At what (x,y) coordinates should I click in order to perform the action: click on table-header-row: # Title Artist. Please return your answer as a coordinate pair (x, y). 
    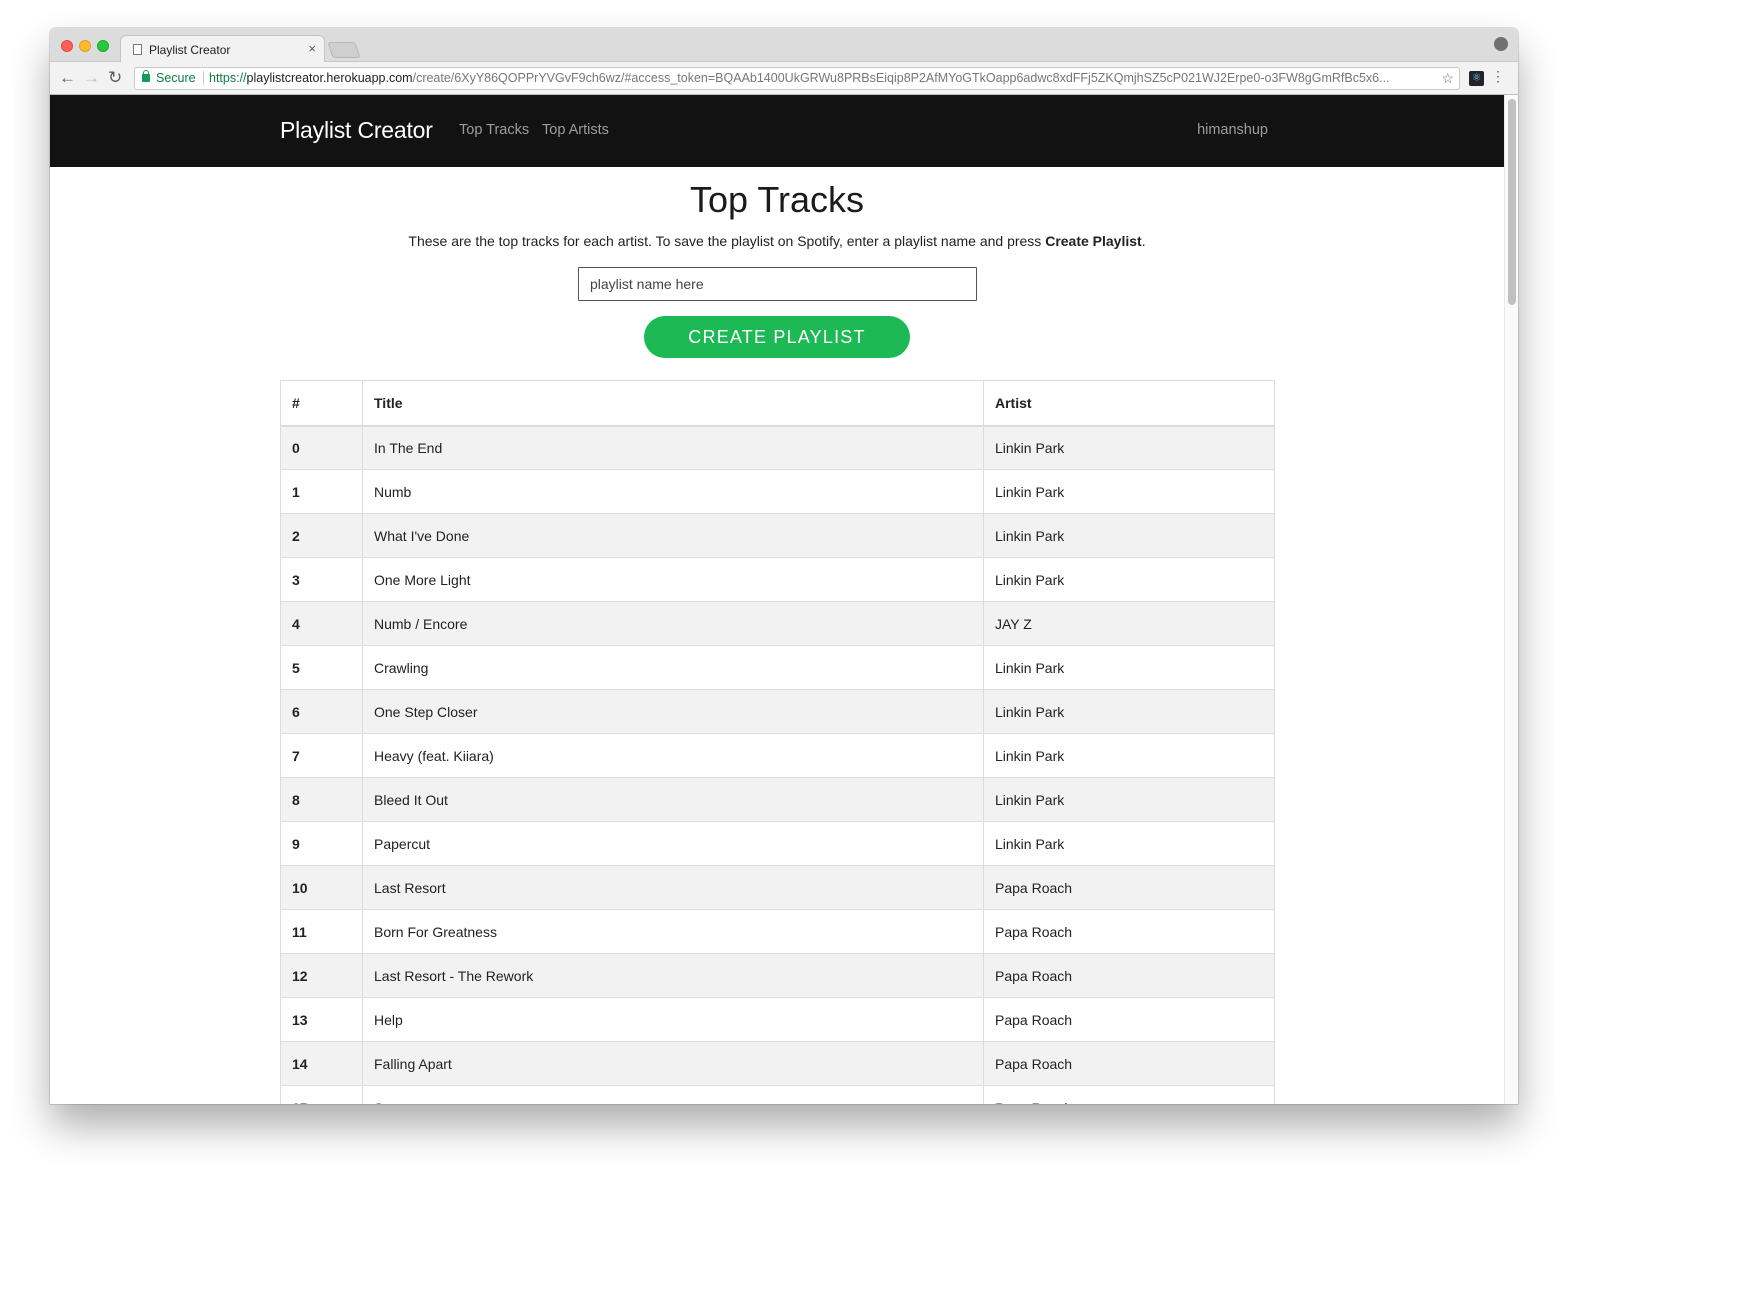
    Looking at the image, I should click on (777, 403).